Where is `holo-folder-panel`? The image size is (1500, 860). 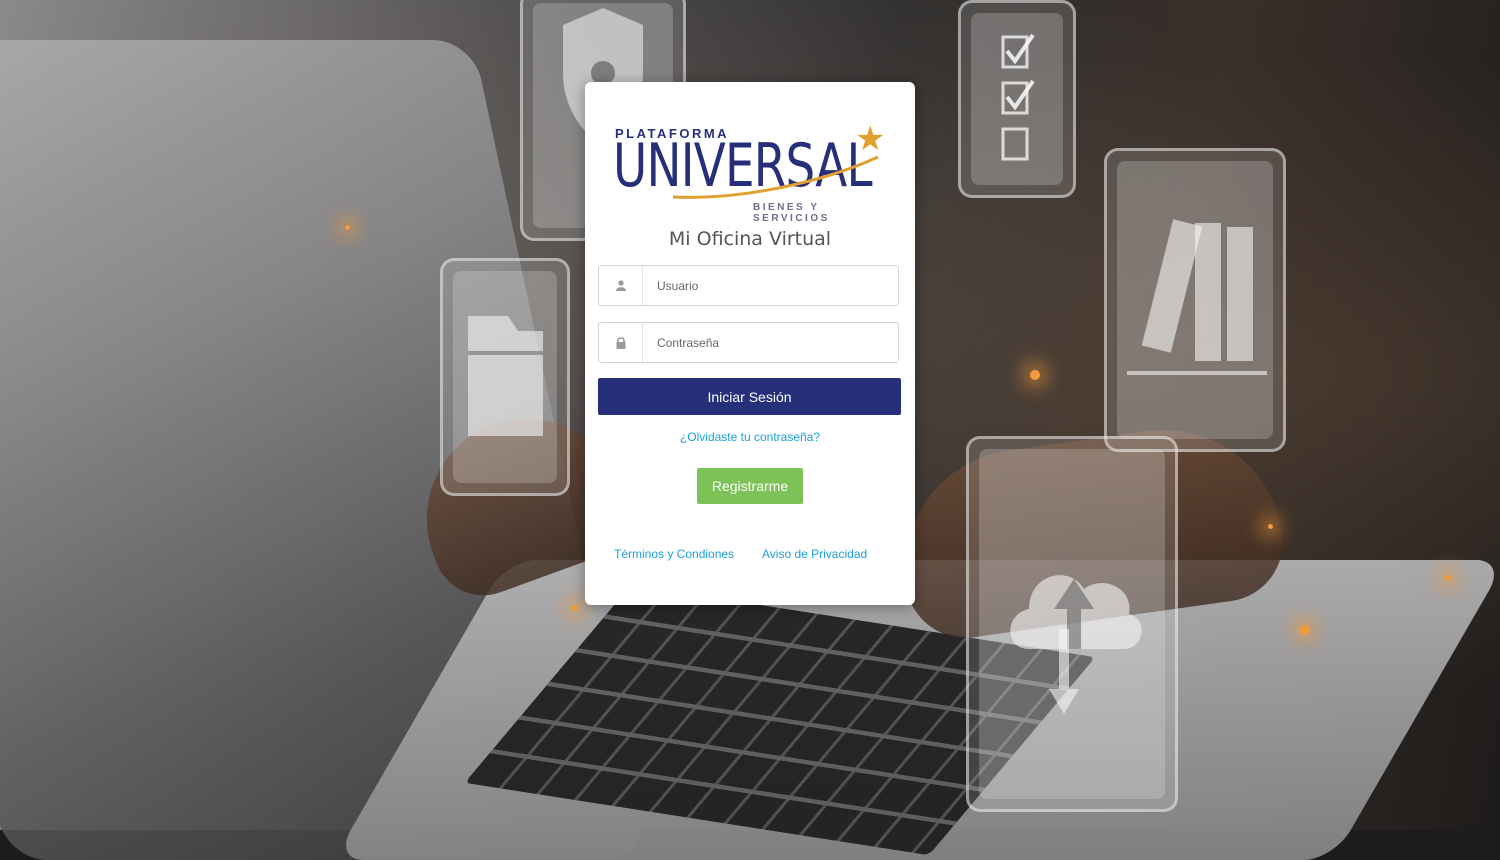
holo-folder-panel is located at coordinates (505, 377).